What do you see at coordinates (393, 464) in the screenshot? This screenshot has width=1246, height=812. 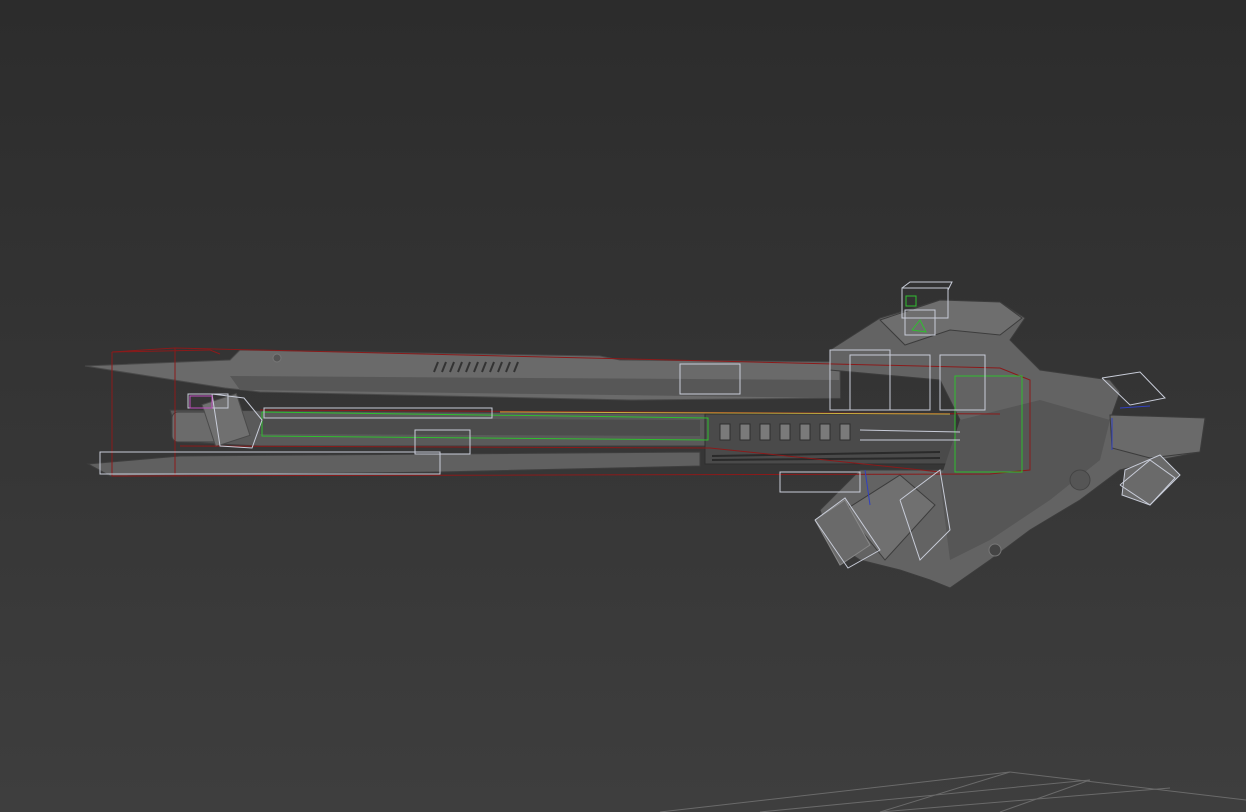 I see `under-rail` at bounding box center [393, 464].